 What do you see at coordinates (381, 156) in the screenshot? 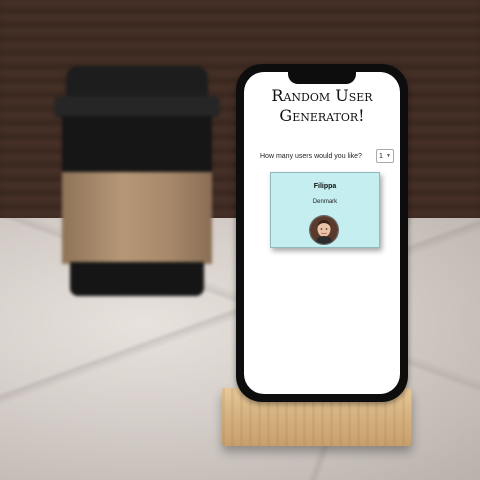
I see `user-count-value: 1` at bounding box center [381, 156].